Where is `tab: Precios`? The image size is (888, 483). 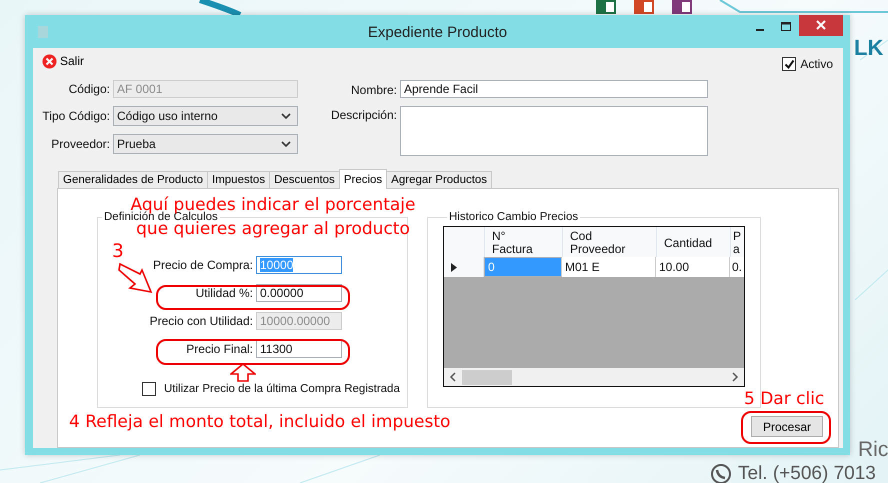
tab: Precios is located at coordinates (363, 179).